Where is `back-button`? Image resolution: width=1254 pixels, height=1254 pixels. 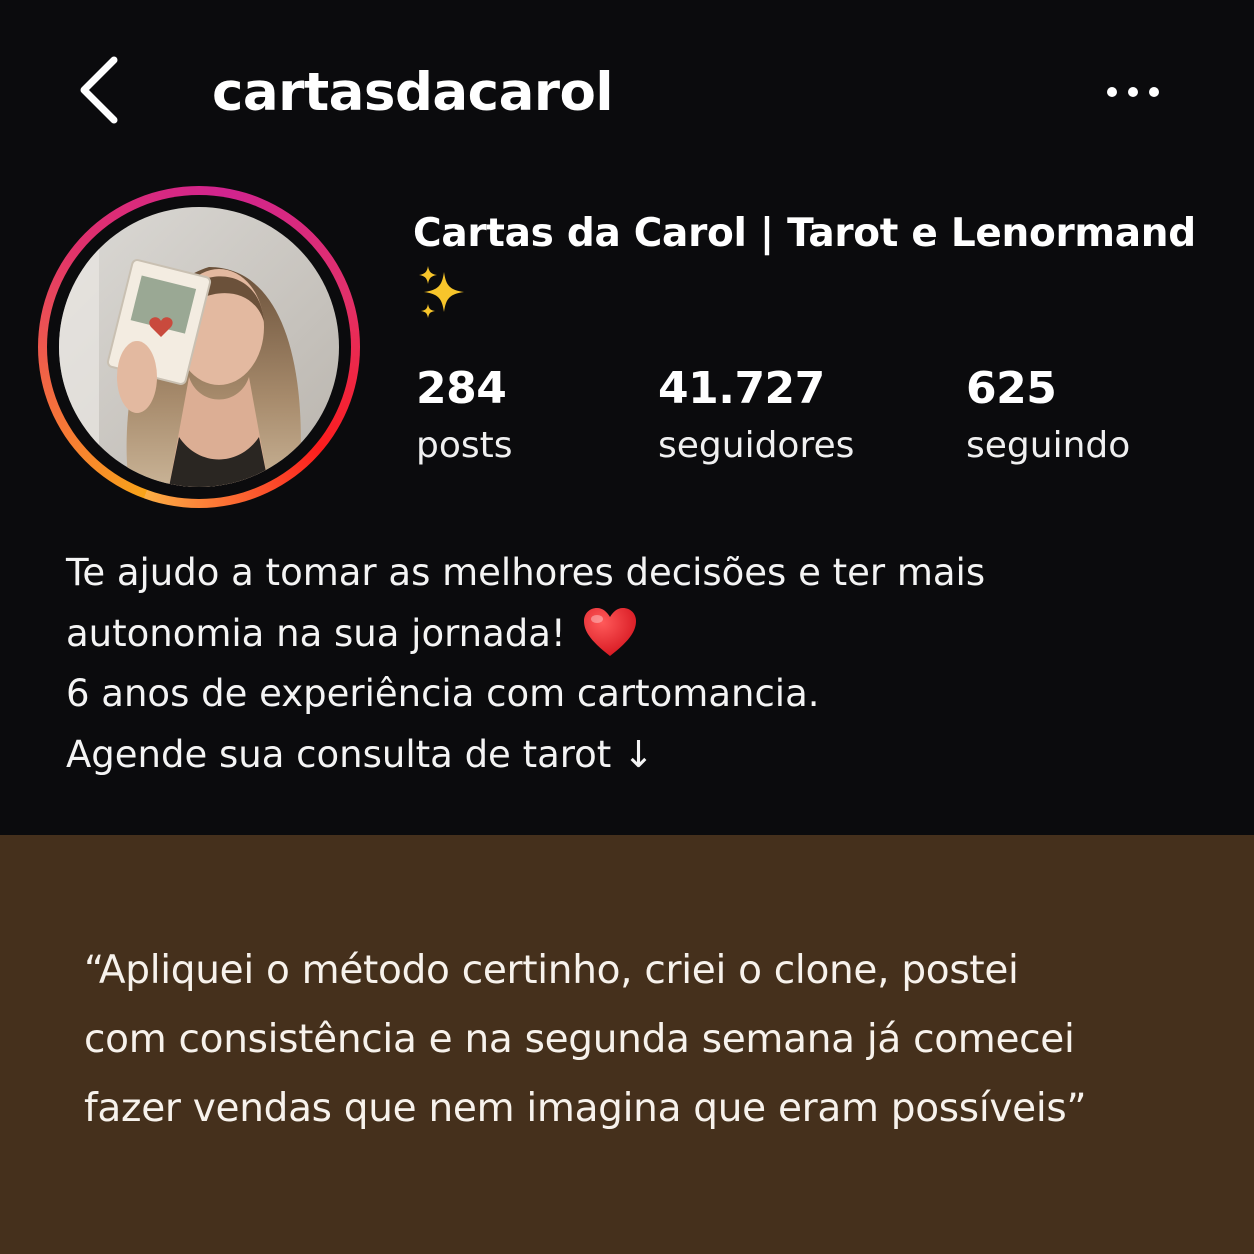
back-button is located at coordinates (100, 90).